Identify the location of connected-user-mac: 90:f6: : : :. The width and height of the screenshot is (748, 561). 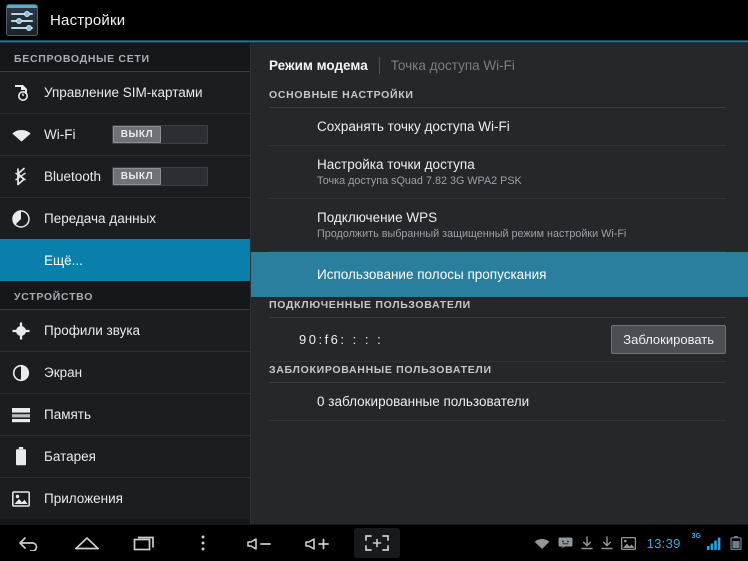
(341, 339).